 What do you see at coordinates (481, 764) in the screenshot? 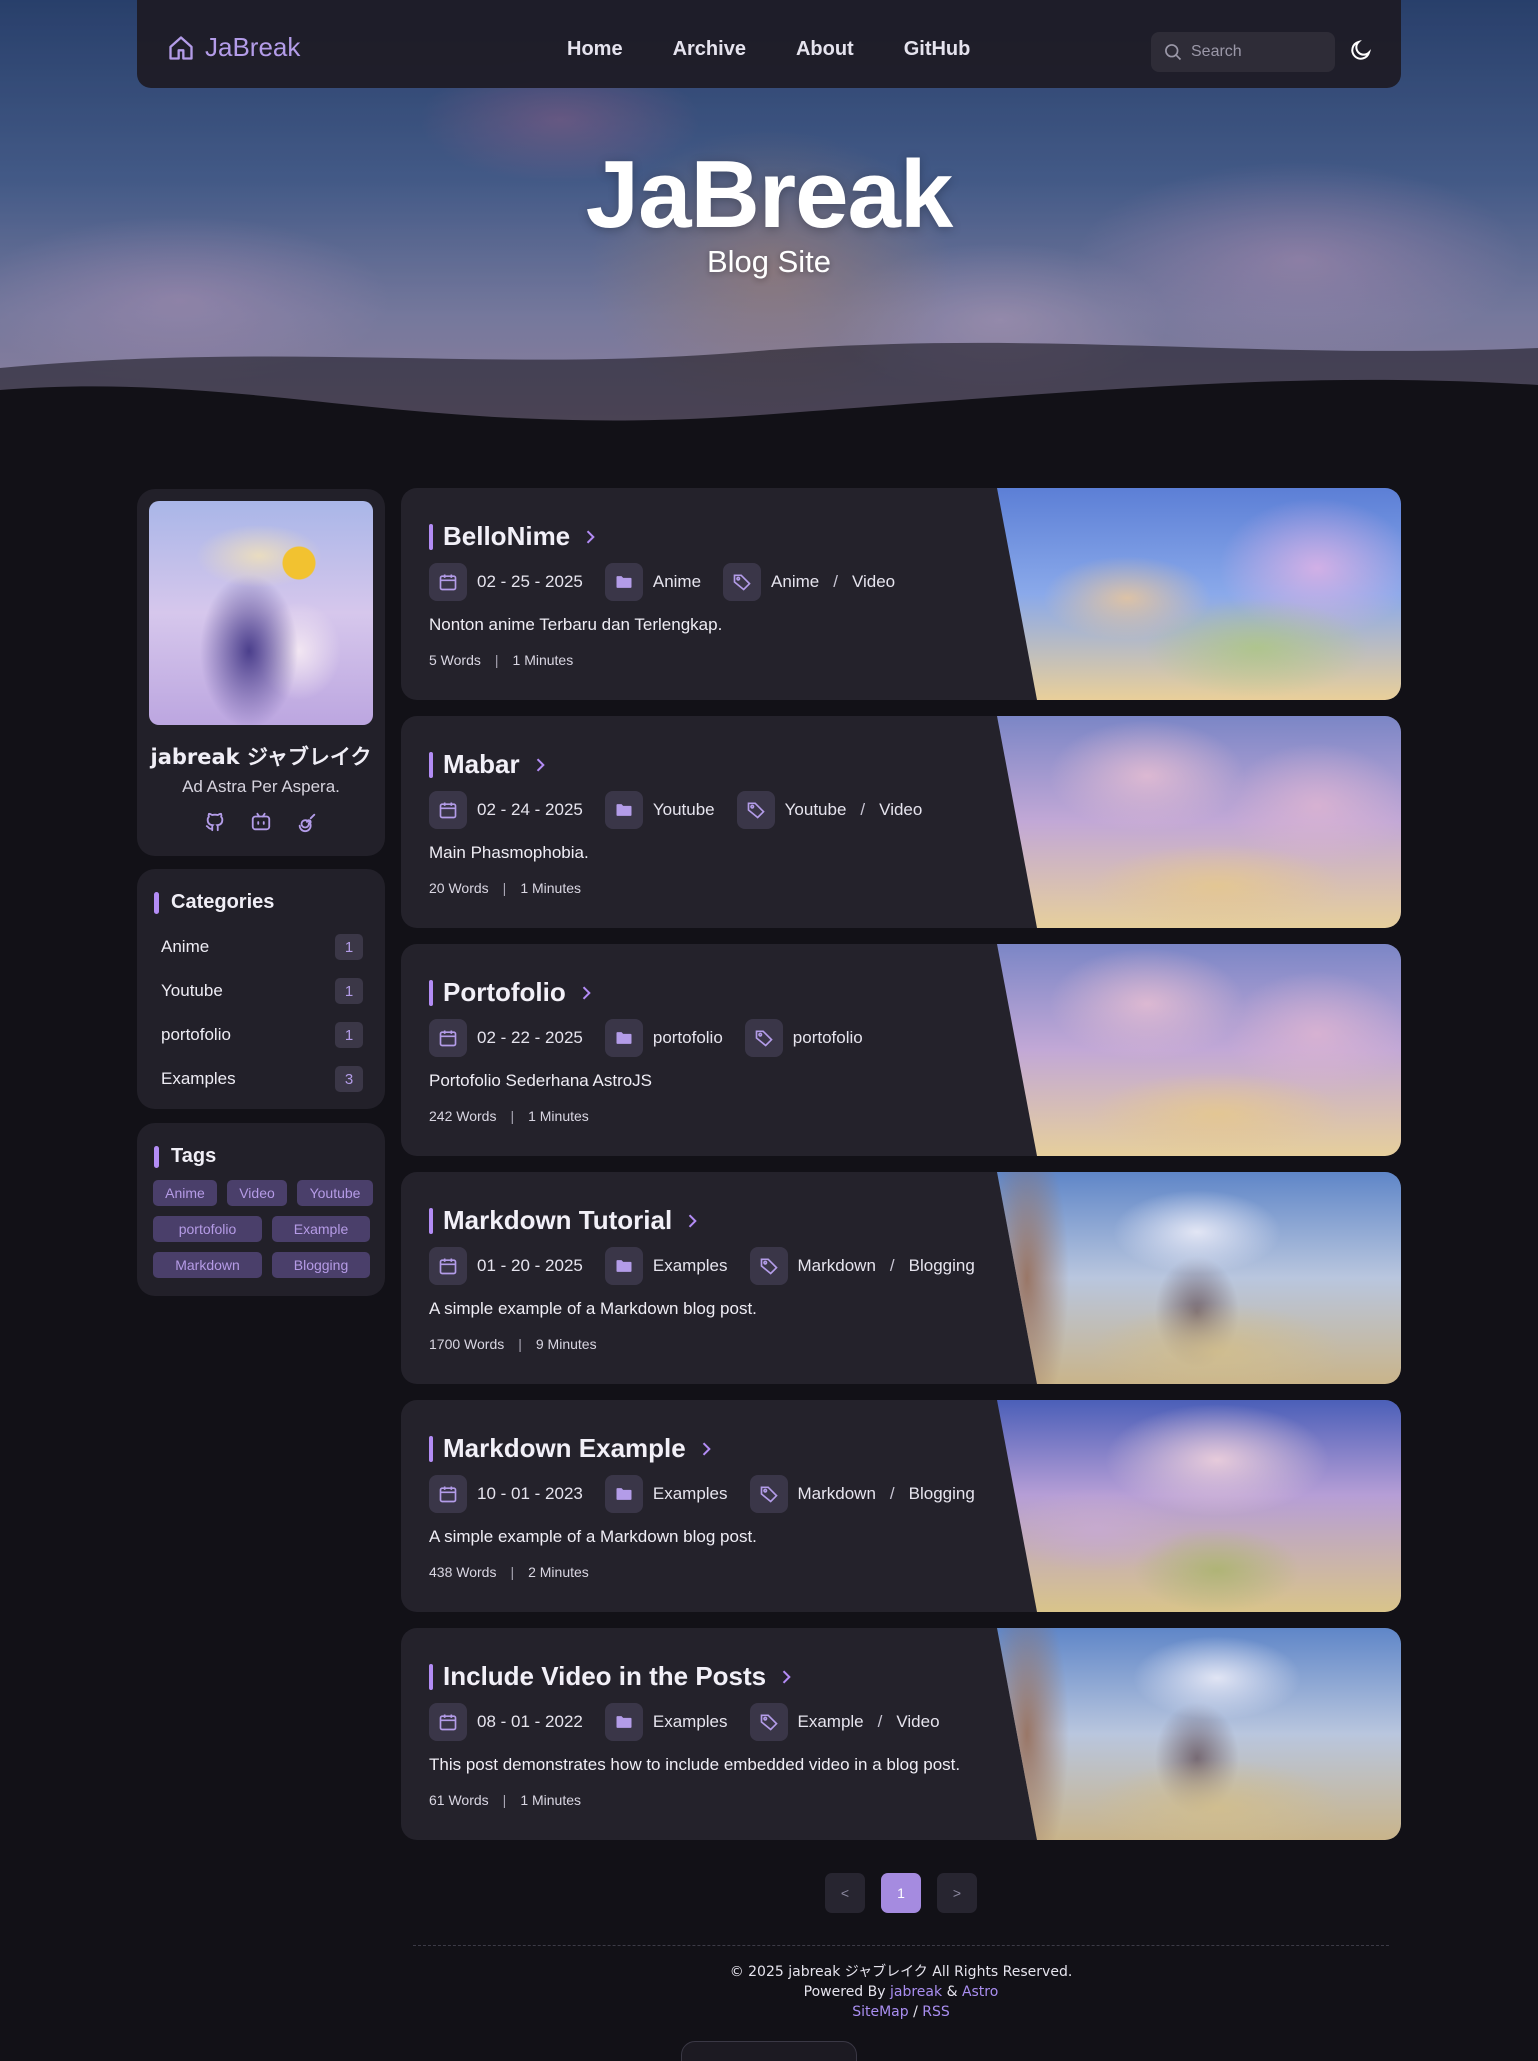
I see `post-title: Mabar` at bounding box center [481, 764].